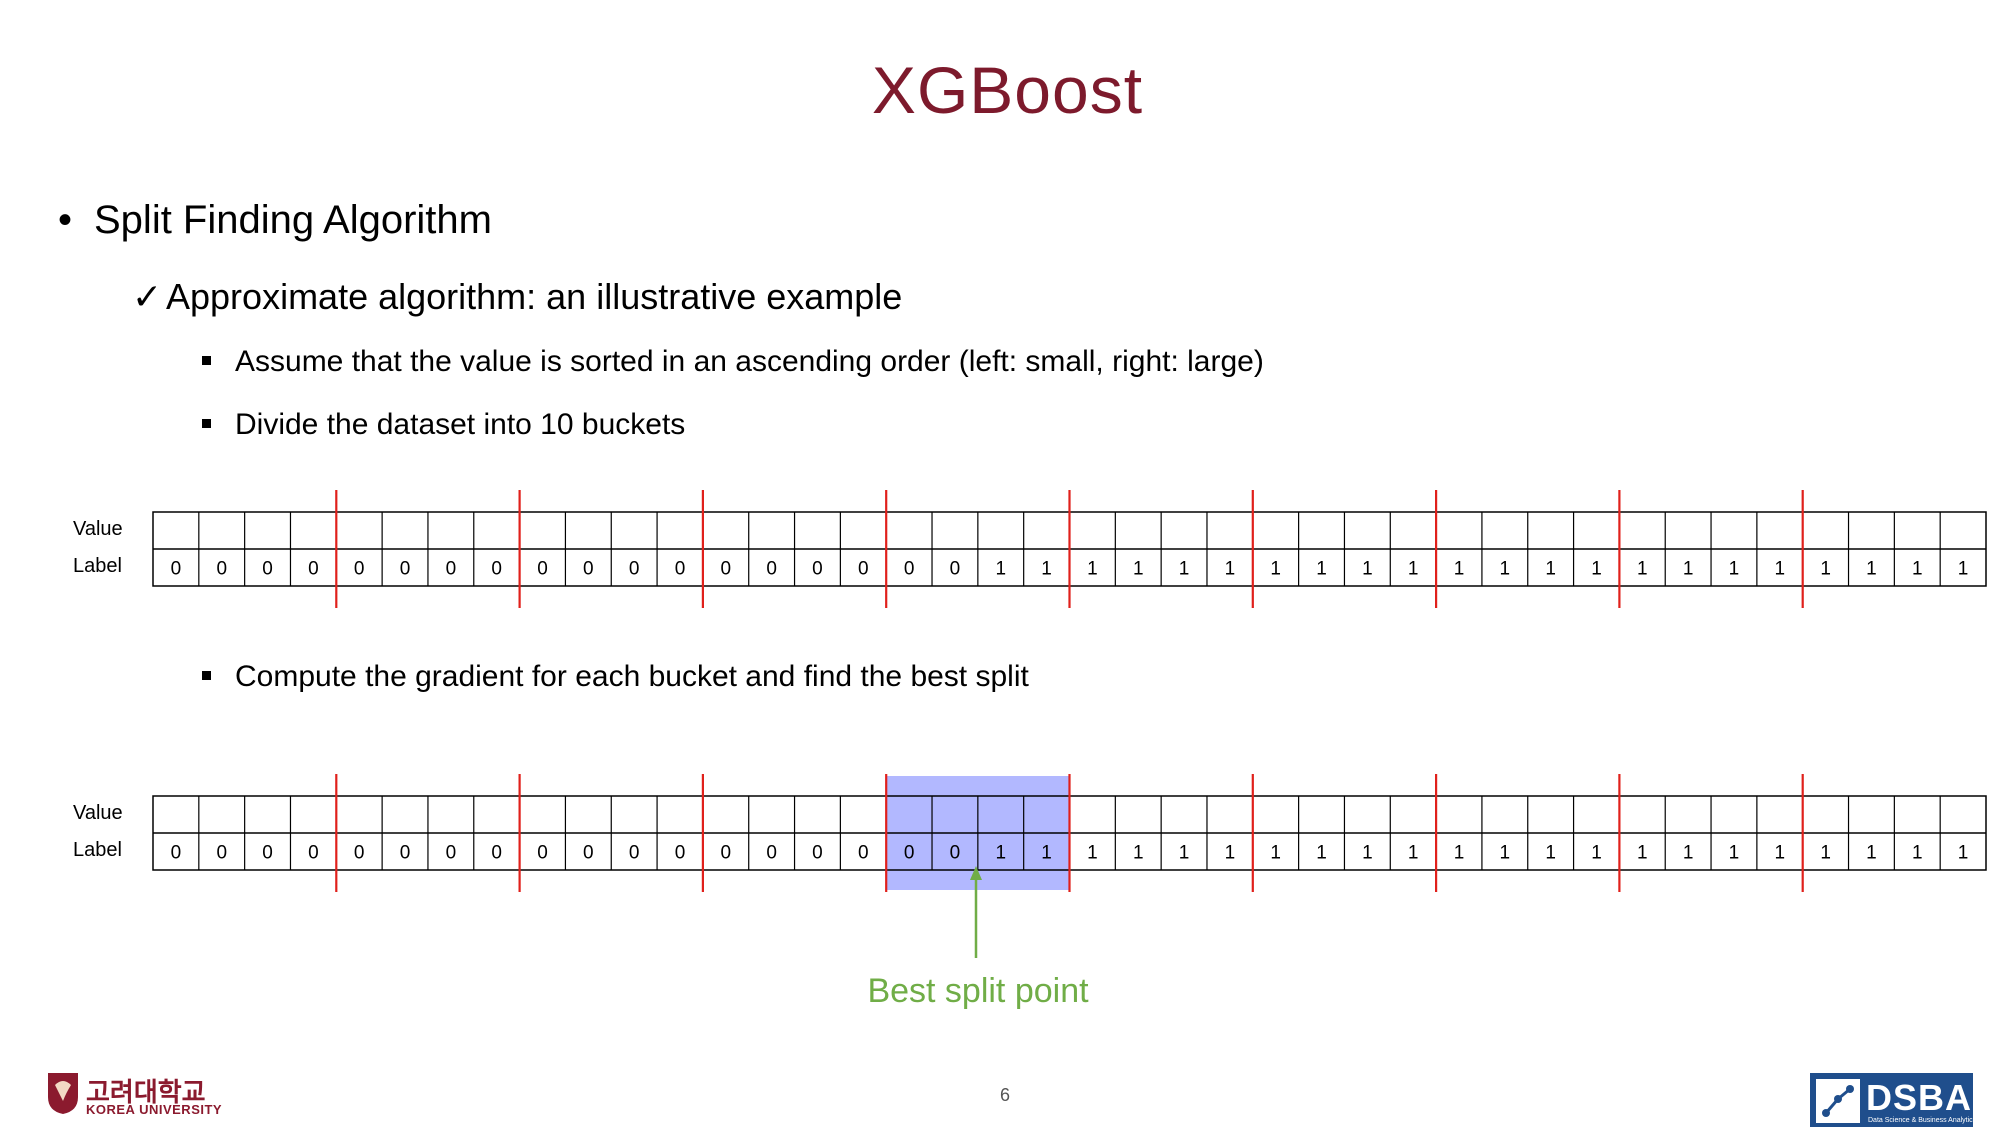 This screenshot has height=1127, width=2000. I want to click on dsba-logo-subtitle: Data Science & Business Analytics, so click(1922, 1120).